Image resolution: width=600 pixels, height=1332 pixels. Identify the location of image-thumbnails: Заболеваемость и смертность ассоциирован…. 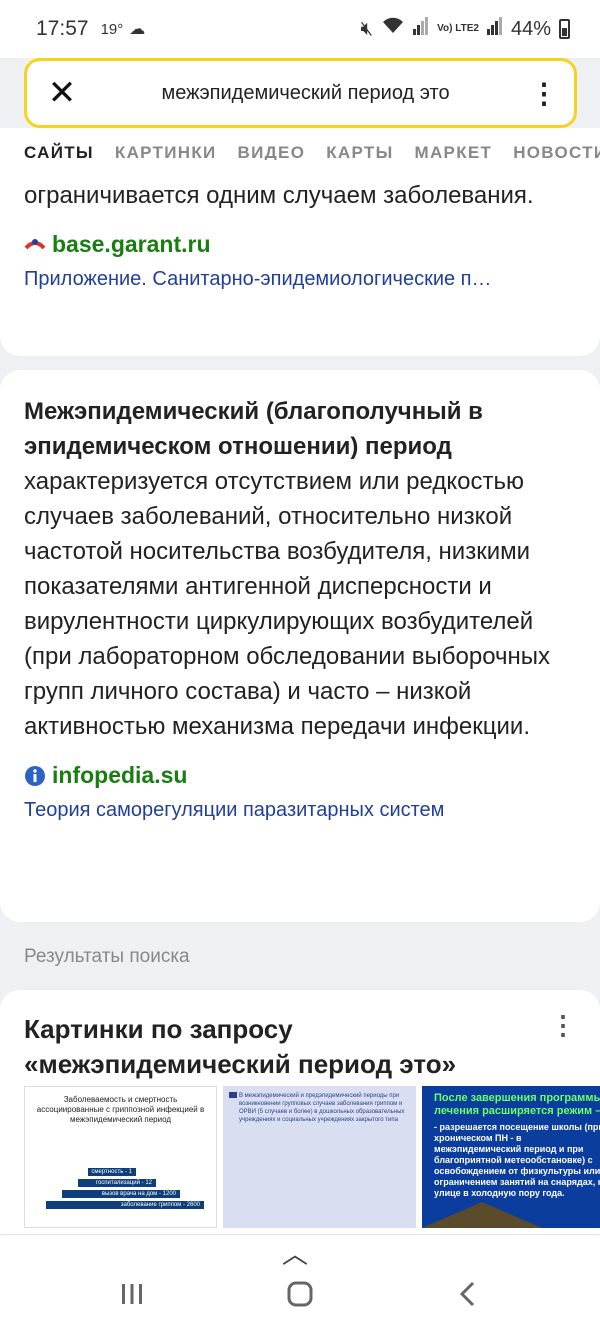
(312, 1157).